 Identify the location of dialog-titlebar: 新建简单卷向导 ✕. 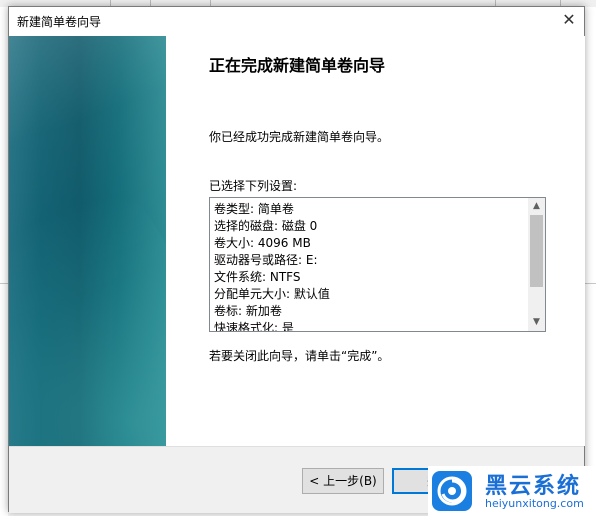
(296, 21).